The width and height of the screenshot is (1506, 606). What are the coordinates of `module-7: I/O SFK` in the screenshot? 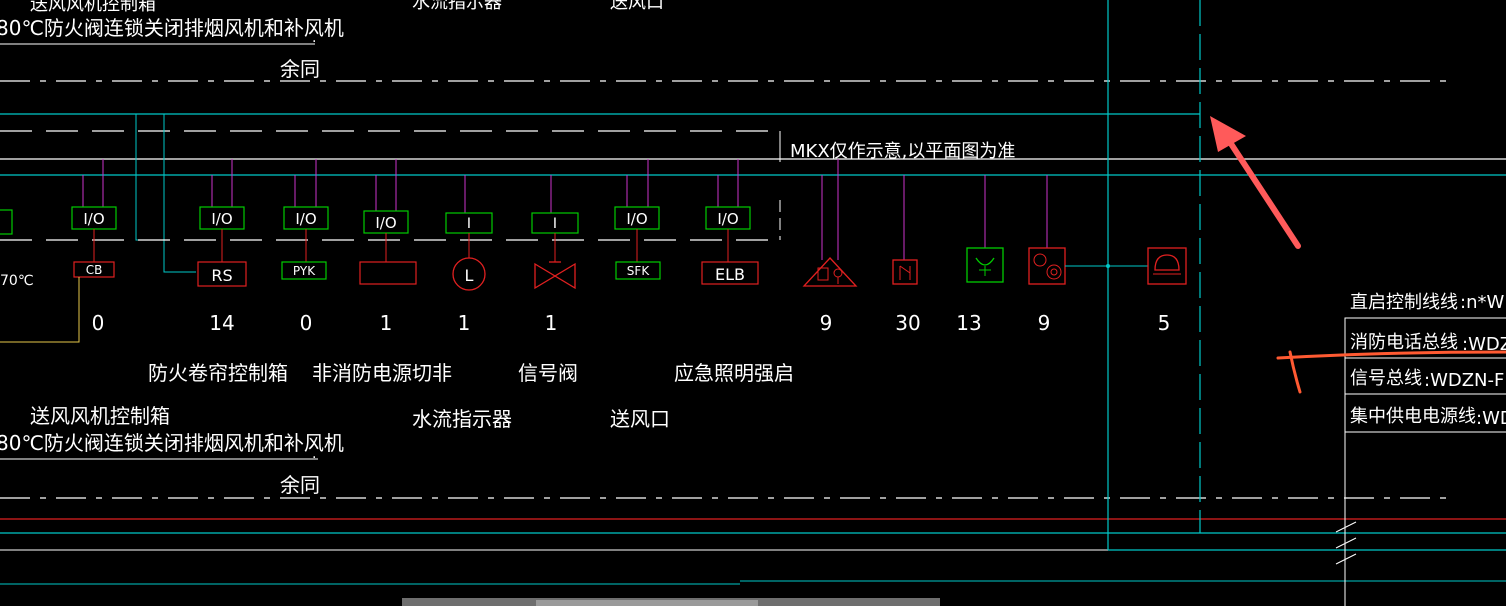 It's located at (637, 219).